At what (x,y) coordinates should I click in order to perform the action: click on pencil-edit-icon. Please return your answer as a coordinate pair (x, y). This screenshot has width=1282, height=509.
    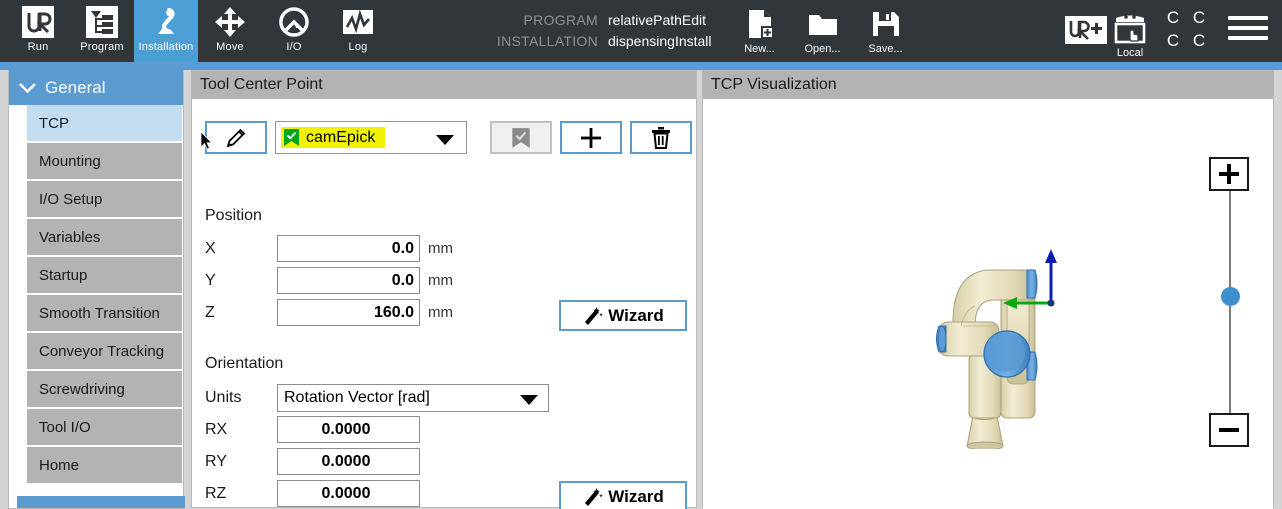
    Looking at the image, I should click on (236, 137).